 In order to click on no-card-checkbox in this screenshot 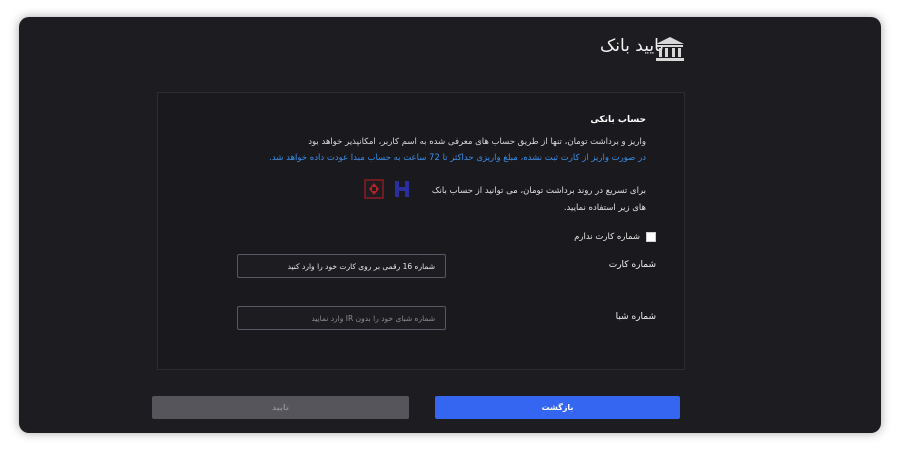, I will do `click(651, 237)`.